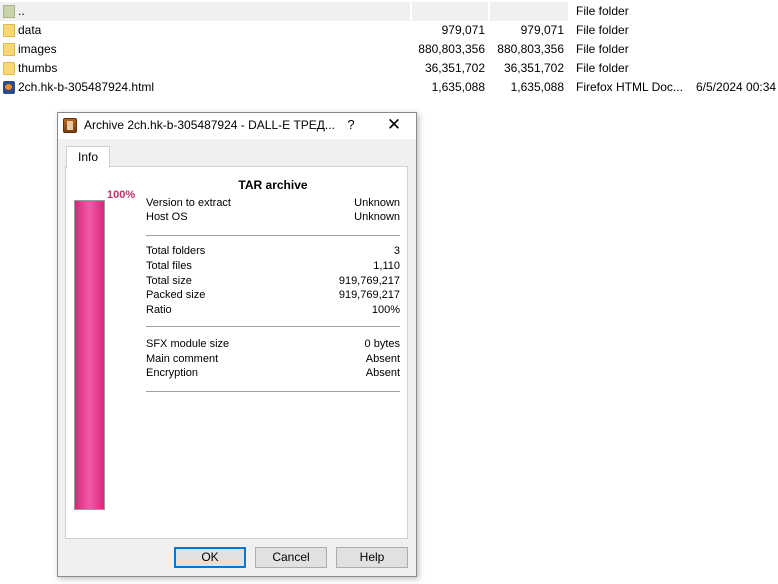 The height and width of the screenshot is (584, 778). Describe the element at coordinates (273, 344) in the screenshot. I see `info-row-sfx: SFX module size 0 bytes` at that location.